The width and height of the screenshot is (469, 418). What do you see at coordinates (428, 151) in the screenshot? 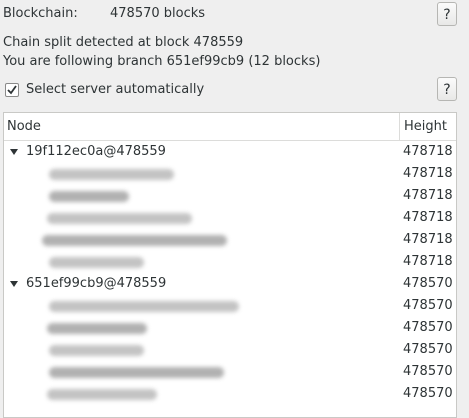
I see `branch-height: 478718` at bounding box center [428, 151].